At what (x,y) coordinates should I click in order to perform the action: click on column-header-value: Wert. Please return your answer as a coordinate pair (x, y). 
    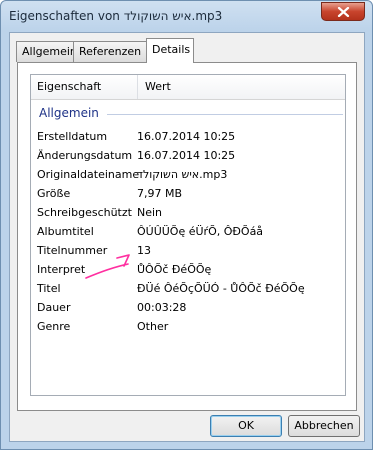
    Looking at the image, I should click on (158, 86).